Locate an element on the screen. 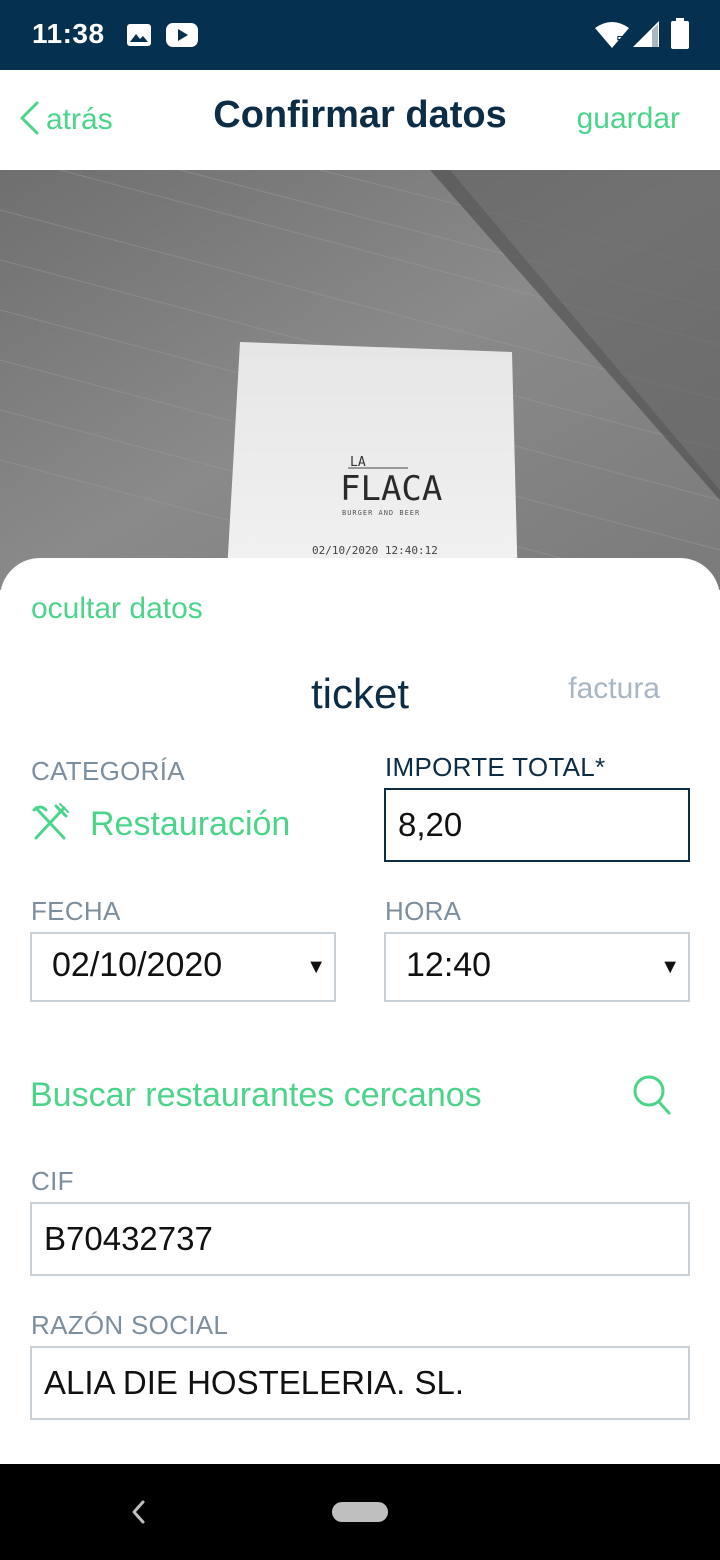 The height and width of the screenshot is (1560, 720). amount-value: 8,20 is located at coordinates (430, 824).